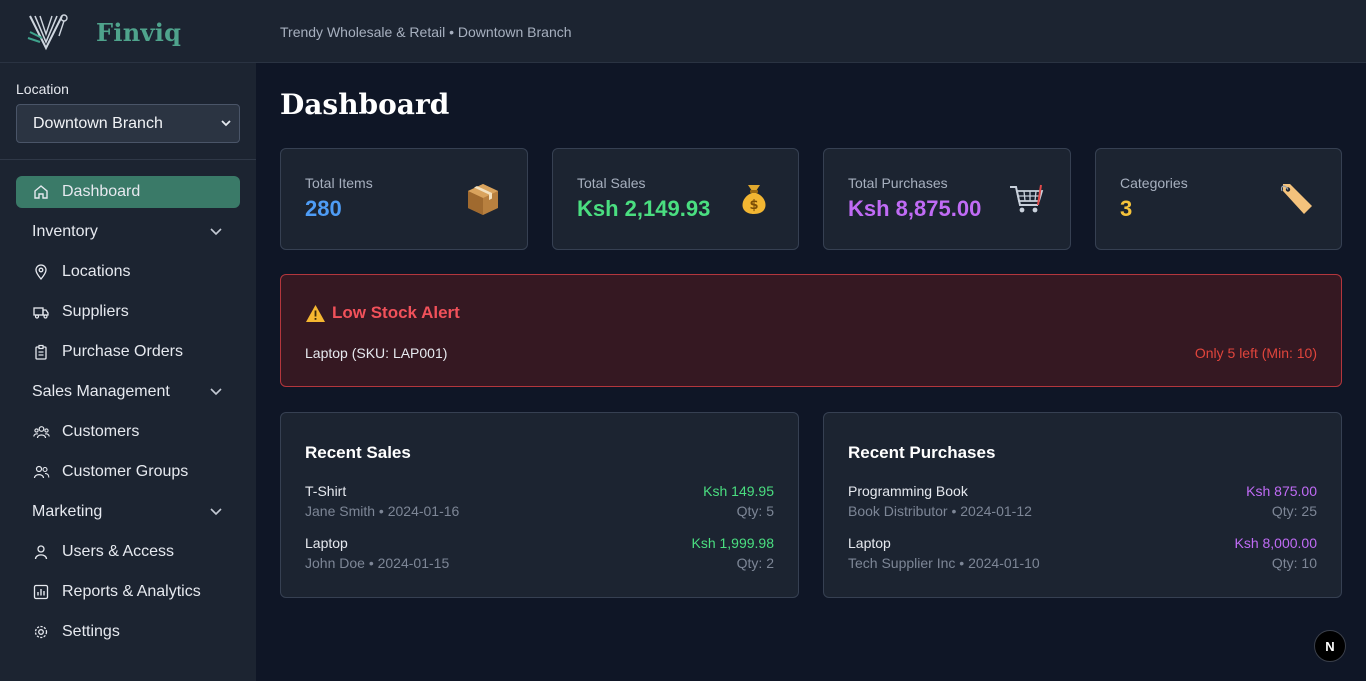  I want to click on sidebar-item-settings: Settings, so click(128, 632).